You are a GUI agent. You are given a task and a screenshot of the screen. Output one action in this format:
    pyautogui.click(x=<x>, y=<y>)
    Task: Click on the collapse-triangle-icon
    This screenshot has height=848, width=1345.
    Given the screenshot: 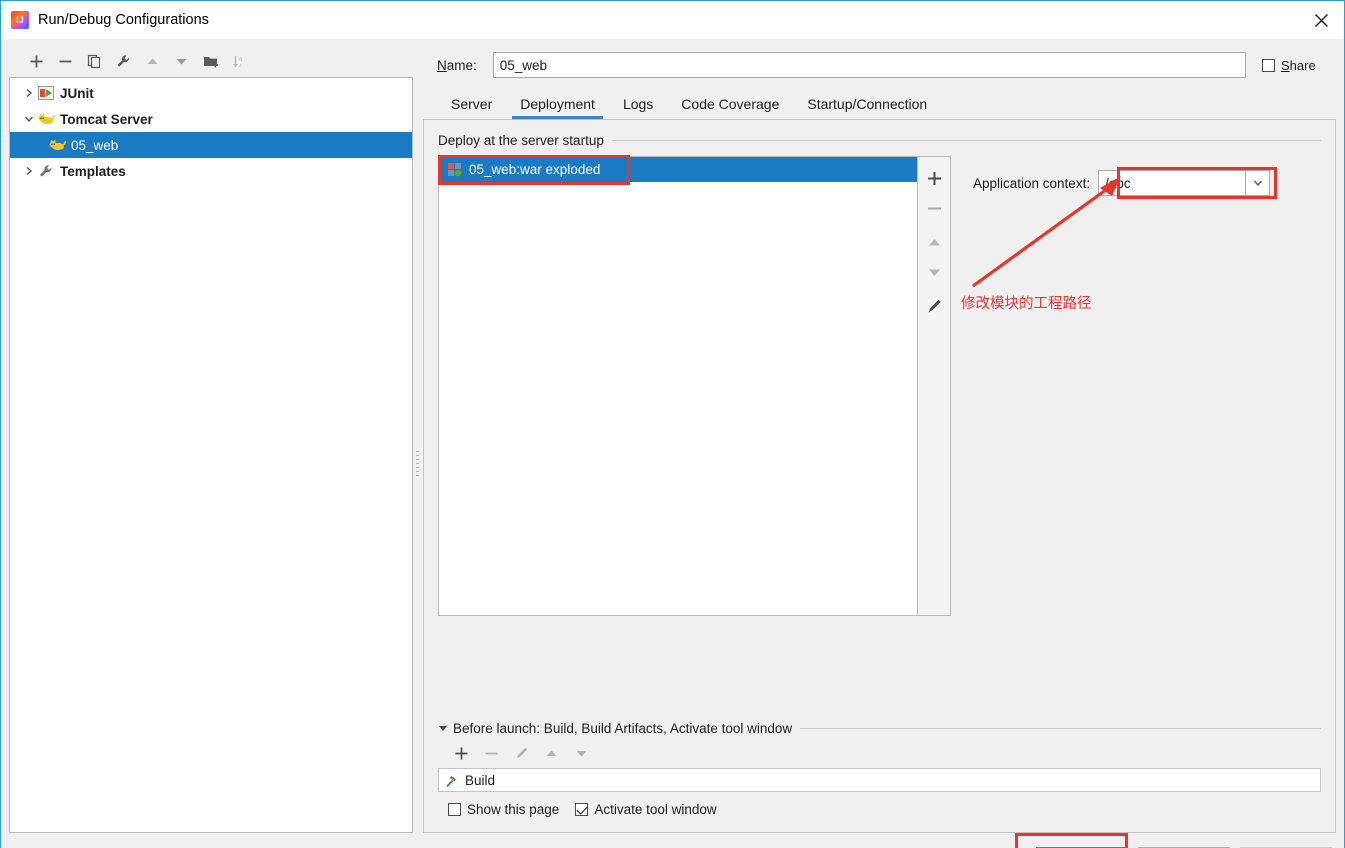 What is the action you would take?
    pyautogui.click(x=443, y=728)
    